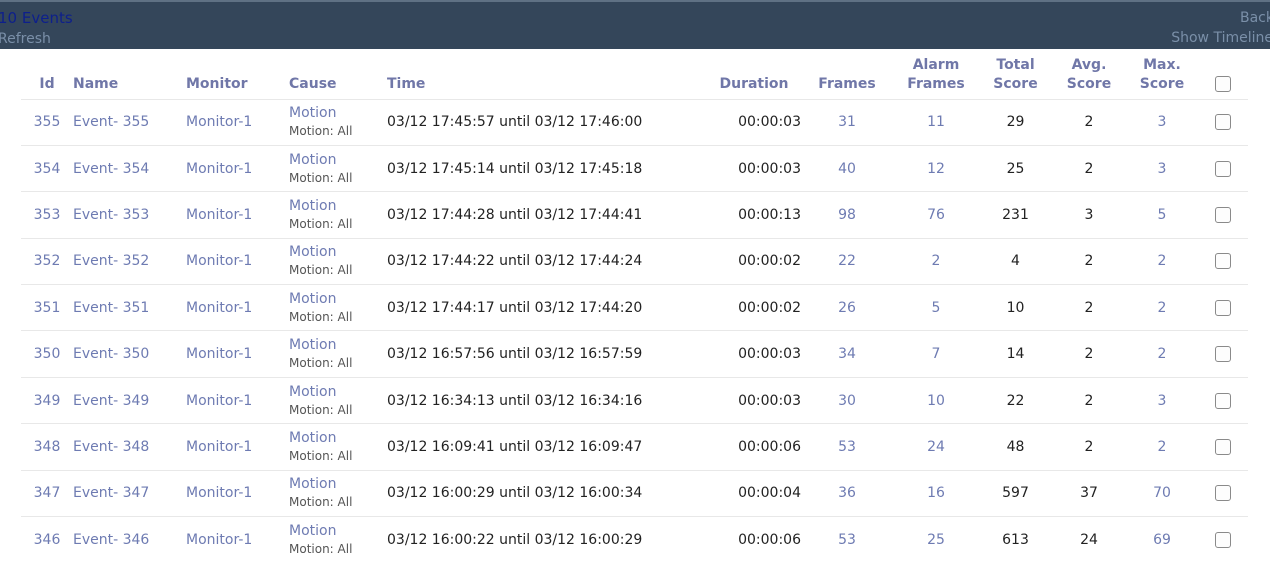  What do you see at coordinates (111, 354) in the screenshot?
I see `event-name-link: Event- 350` at bounding box center [111, 354].